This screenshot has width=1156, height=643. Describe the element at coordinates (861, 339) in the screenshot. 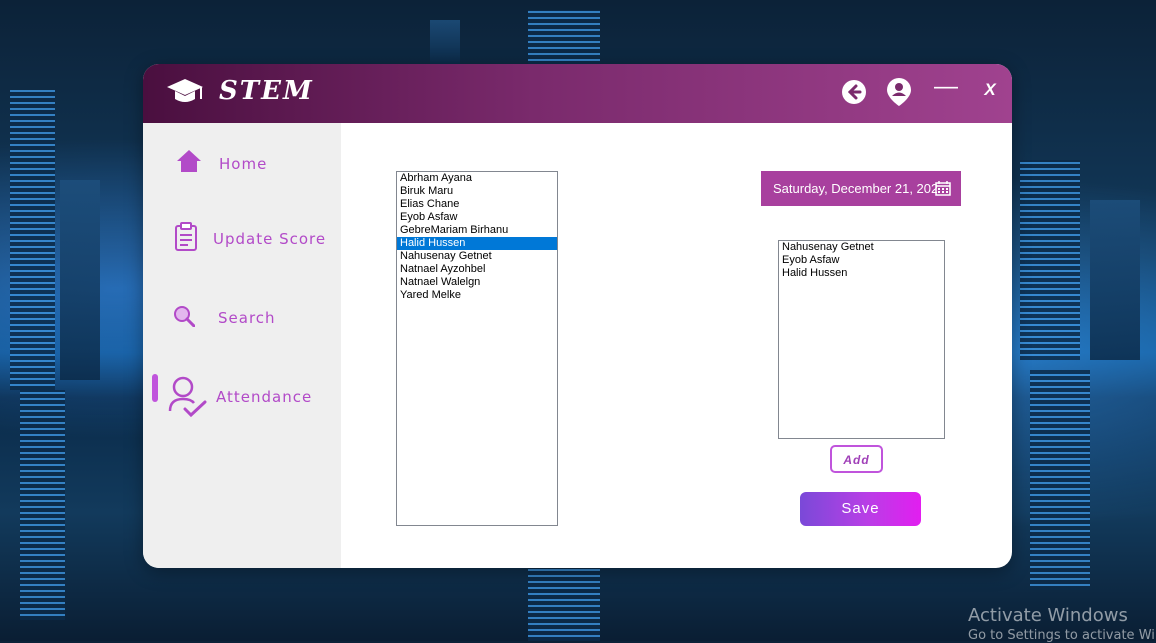

I see `attendance-listbox: Nahusenay Getnet Eyob Asfaw Halid Hussen` at that location.